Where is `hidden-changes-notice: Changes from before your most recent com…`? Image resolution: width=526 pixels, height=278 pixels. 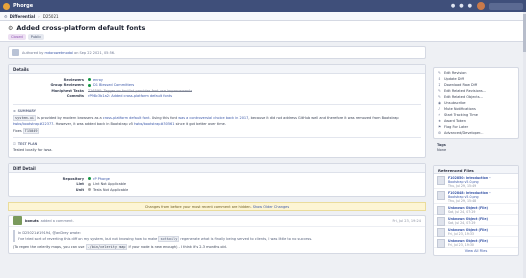 hidden-changes-notice: Changes from before your most recent com… is located at coordinates (217, 206).